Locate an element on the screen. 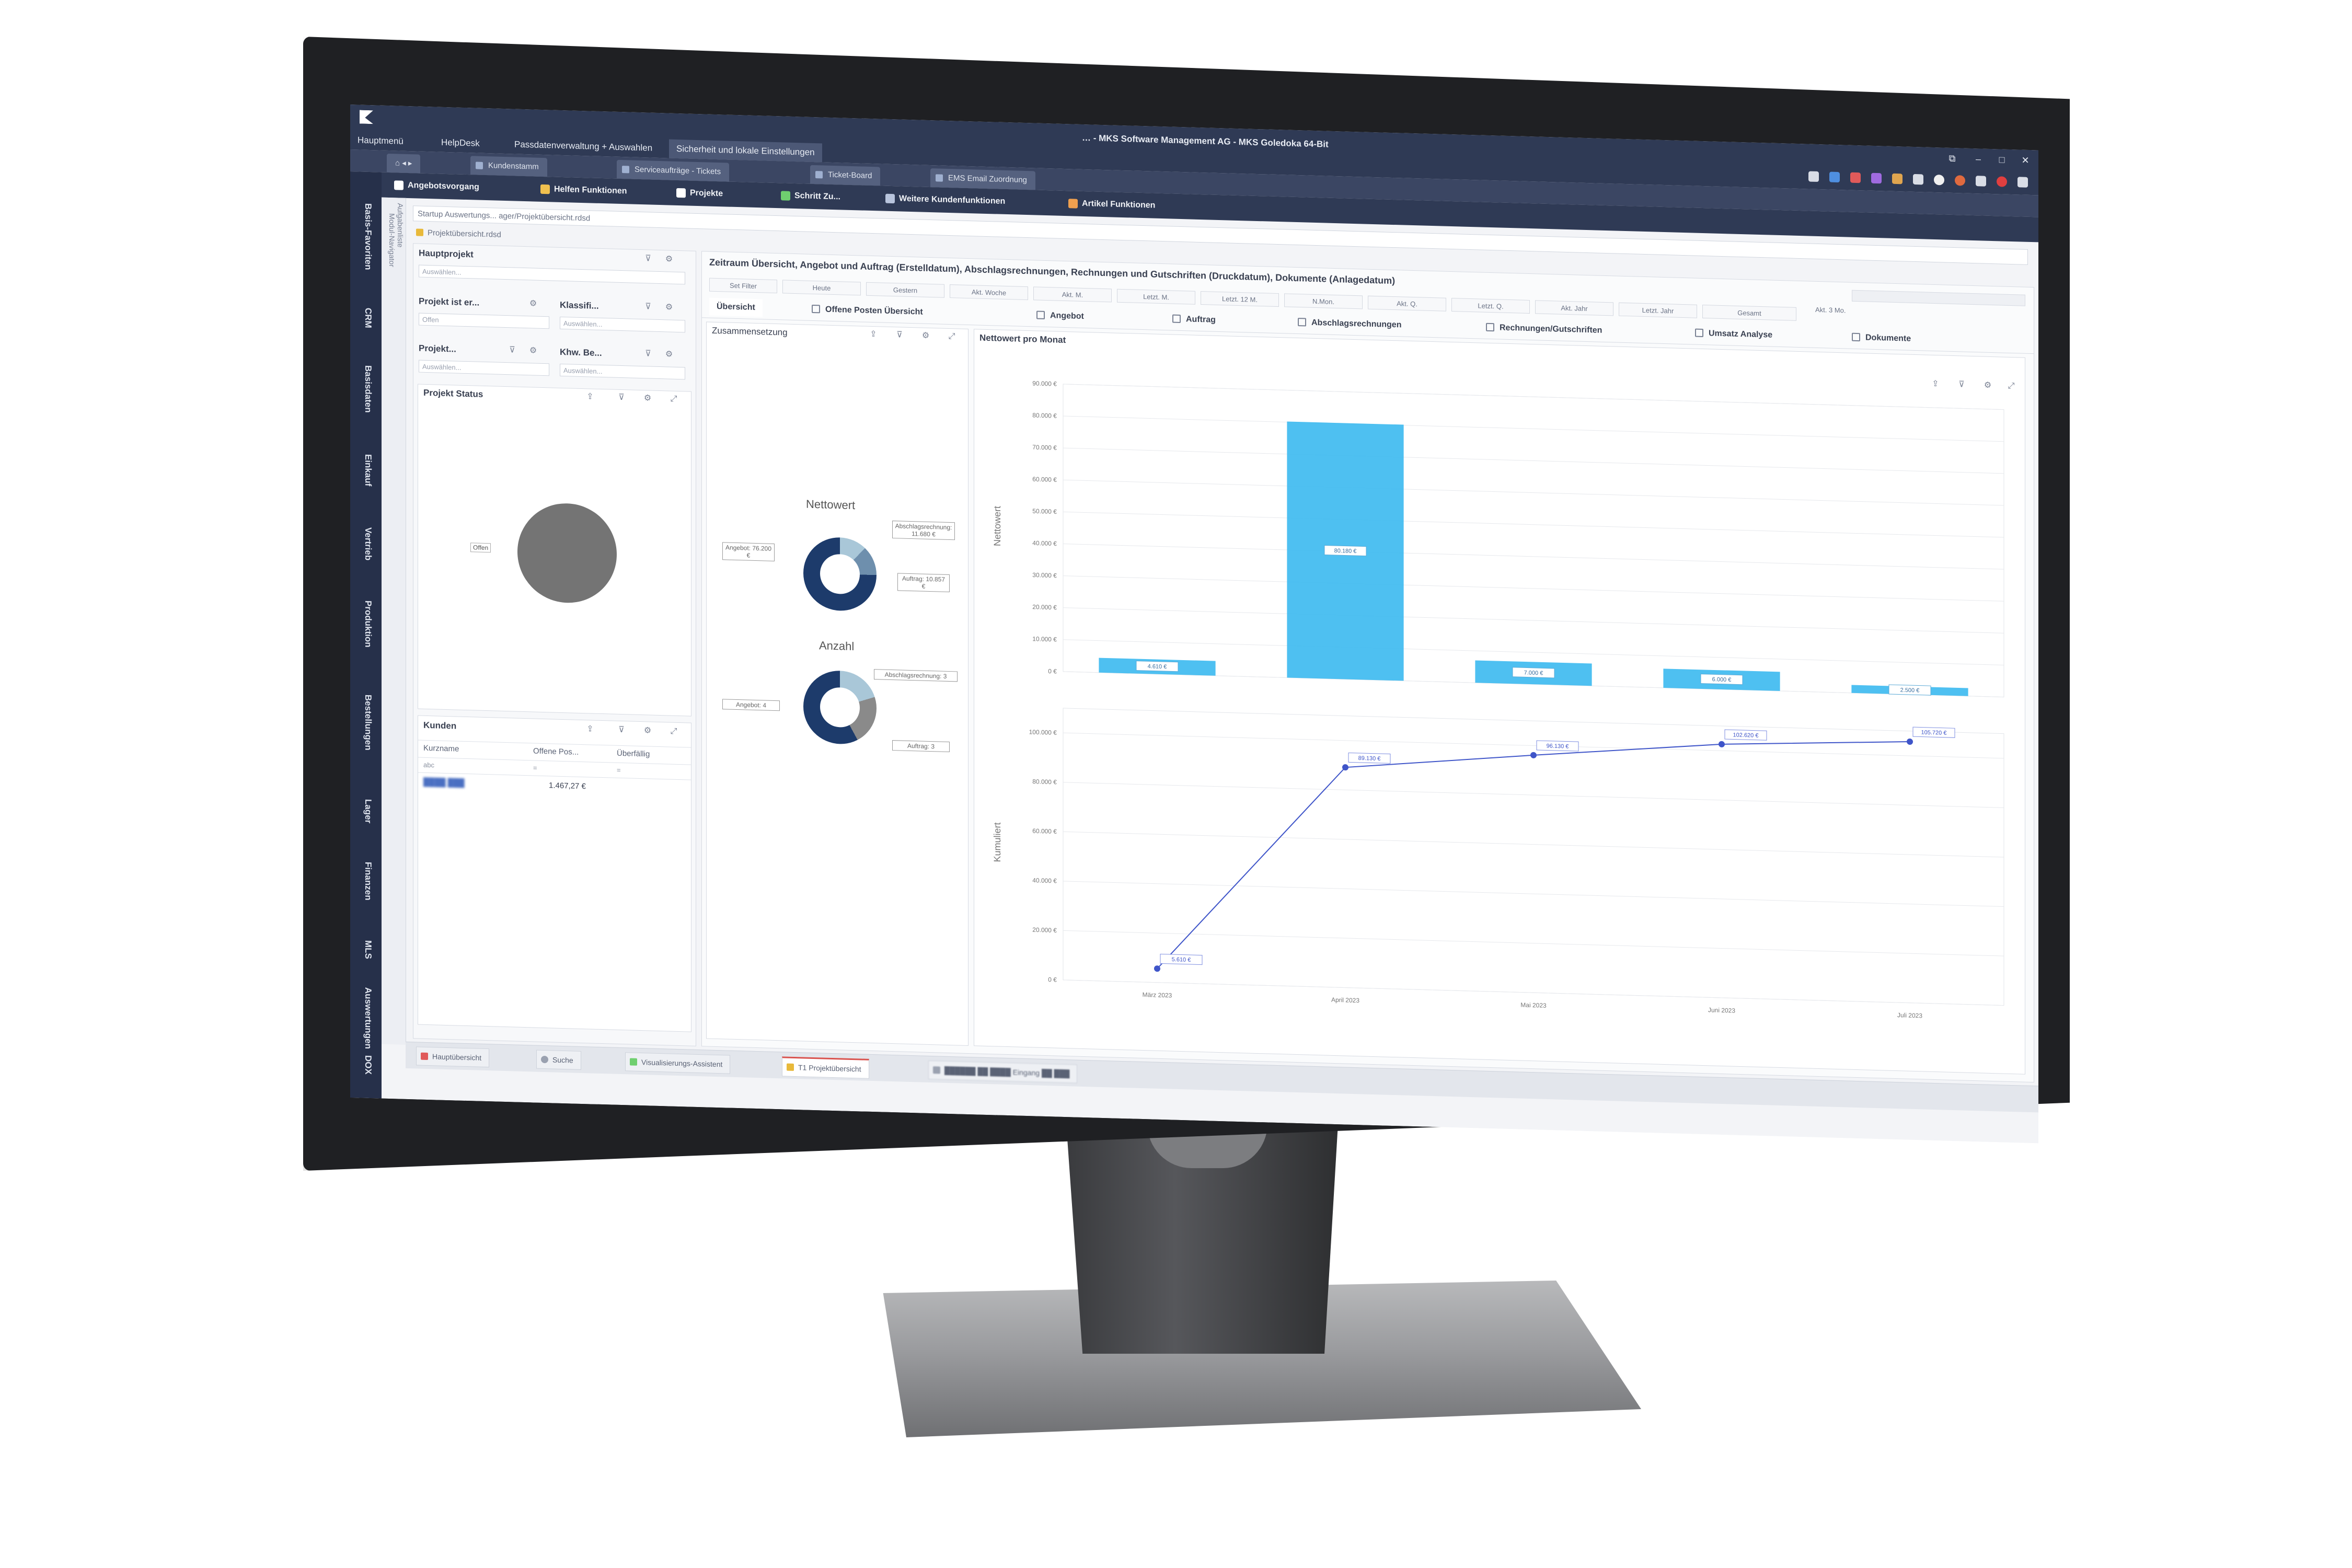 This screenshot has height=1568, width=2352. rail-finanzen: Finanzen is located at coordinates (365, 880).